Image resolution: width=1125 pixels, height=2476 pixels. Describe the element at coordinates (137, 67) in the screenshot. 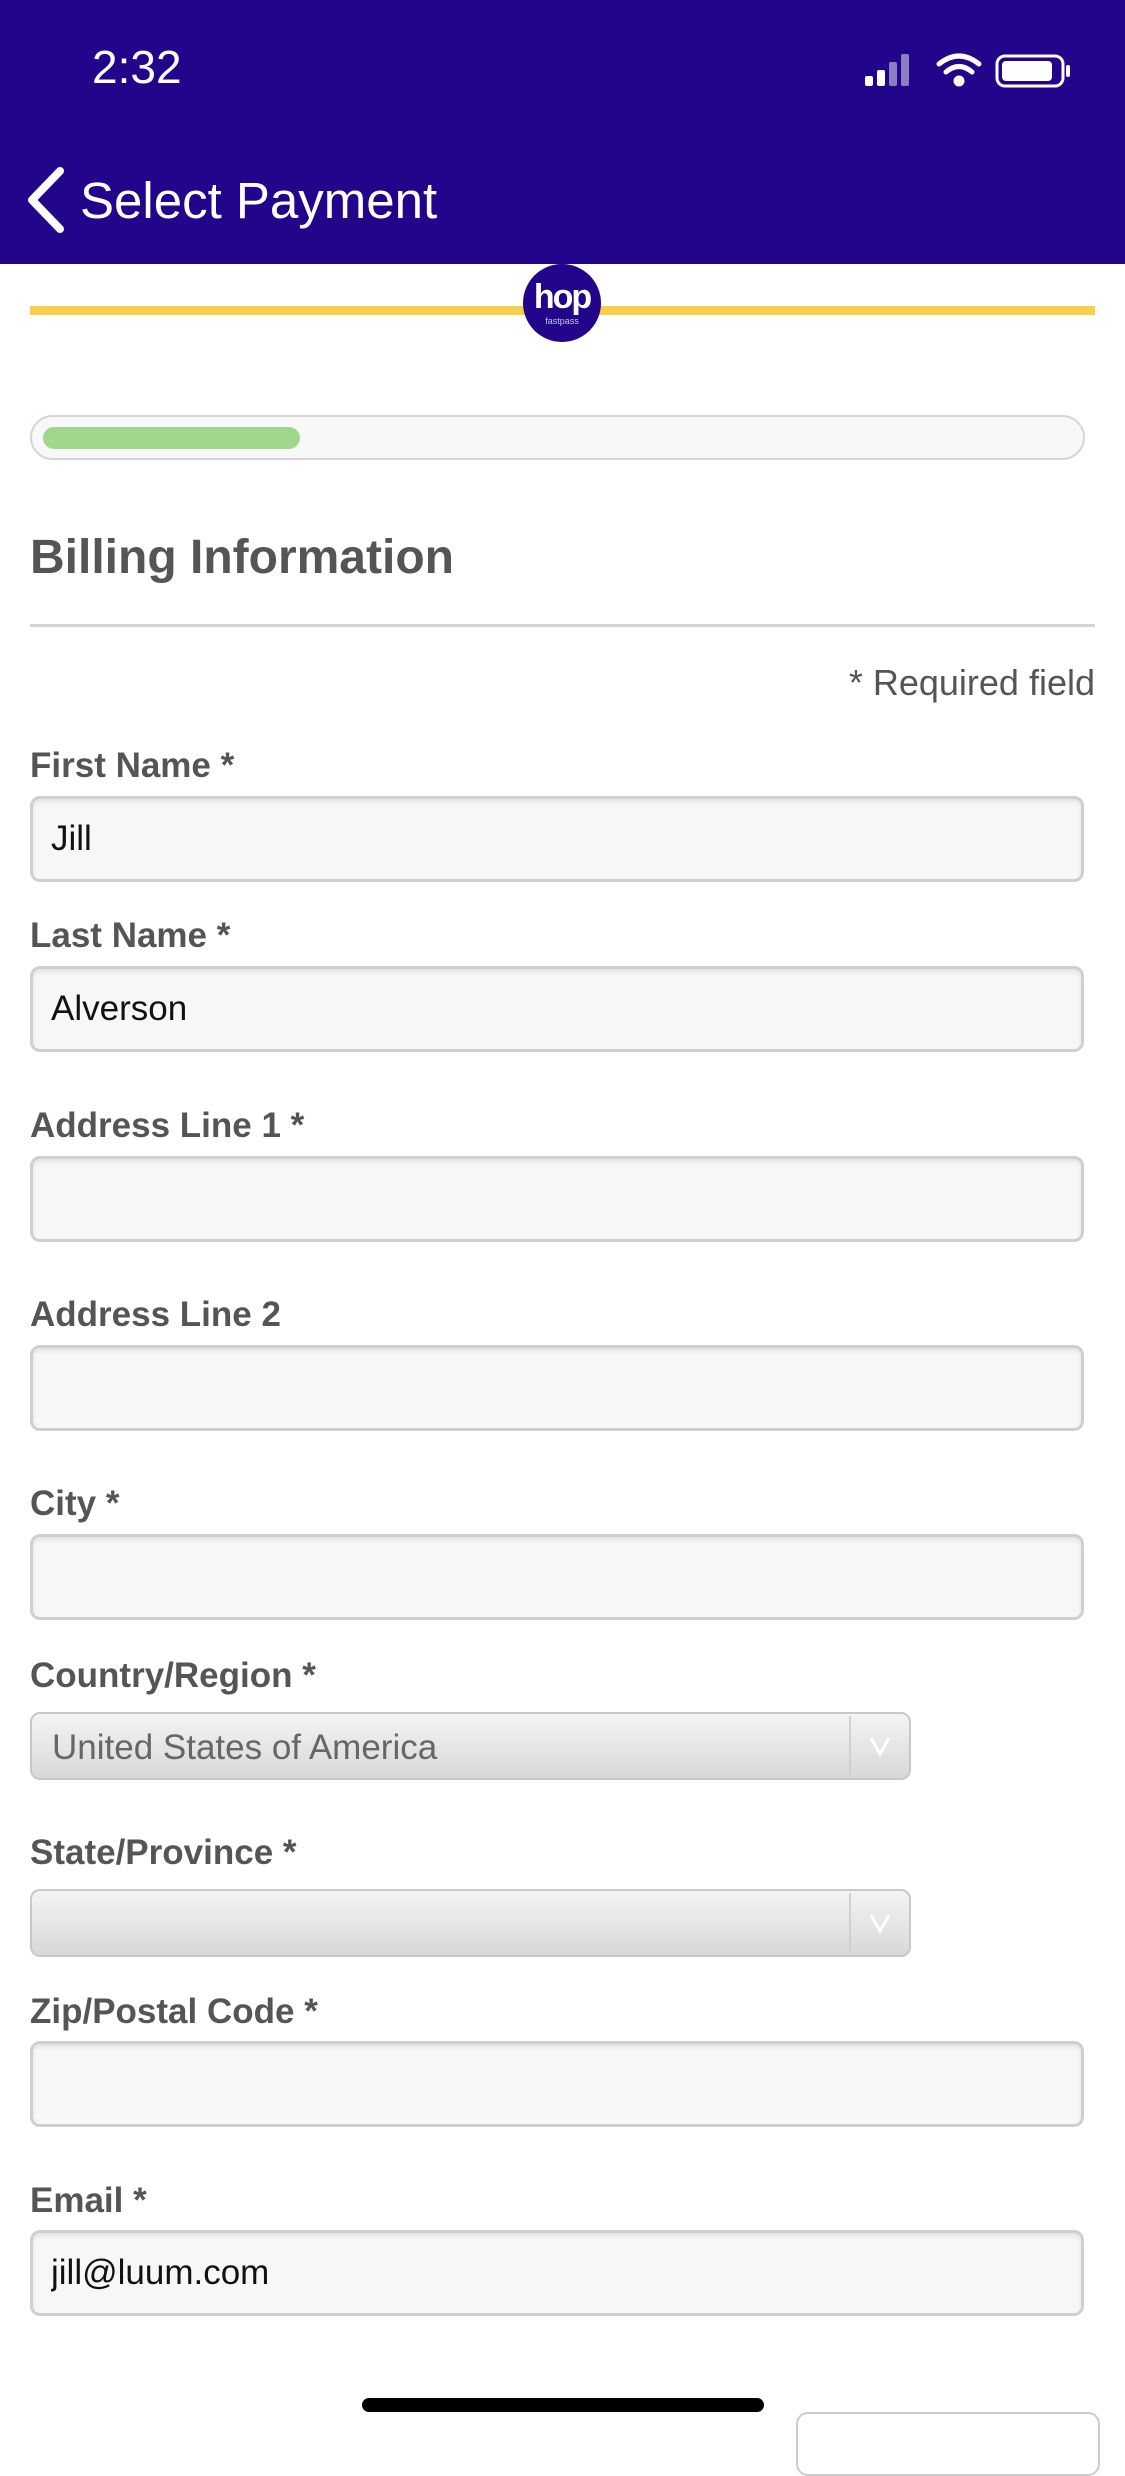

I see `status-time: 2:32` at that location.